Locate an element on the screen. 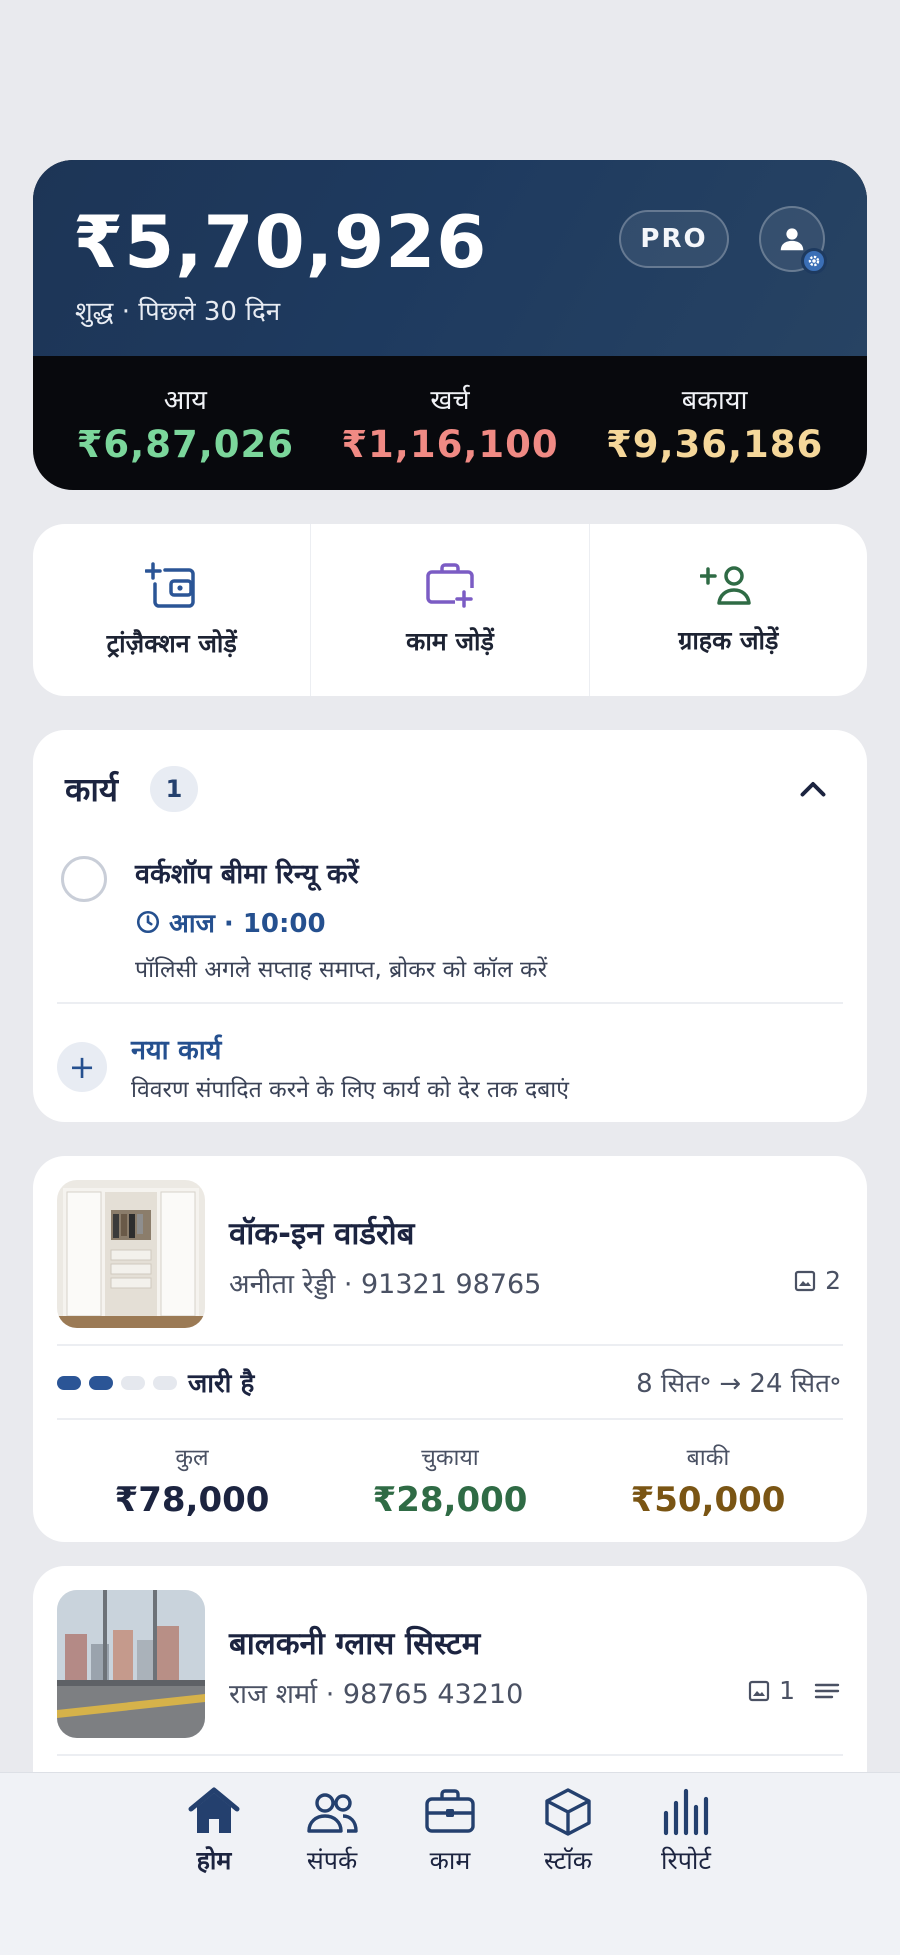 The width and height of the screenshot is (900, 1955). add-transaction-button: ट्रांज़ैक्शन जोड़ें is located at coordinates (172, 610).